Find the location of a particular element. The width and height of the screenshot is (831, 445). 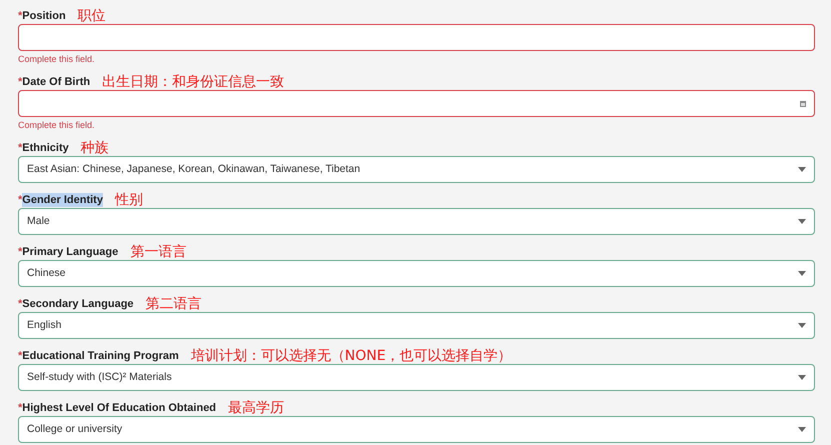

select-field: Male is located at coordinates (416, 221).